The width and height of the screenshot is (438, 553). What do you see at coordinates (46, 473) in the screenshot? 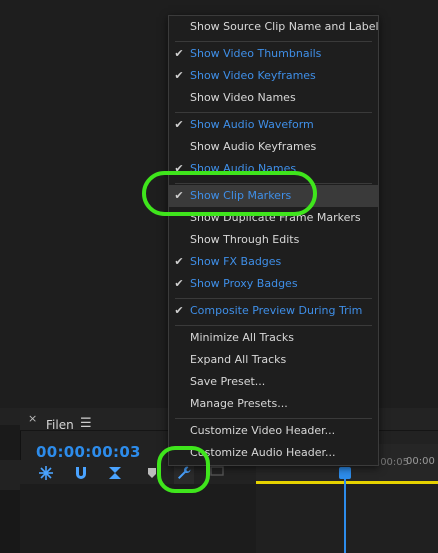
I see `snap-icon` at bounding box center [46, 473].